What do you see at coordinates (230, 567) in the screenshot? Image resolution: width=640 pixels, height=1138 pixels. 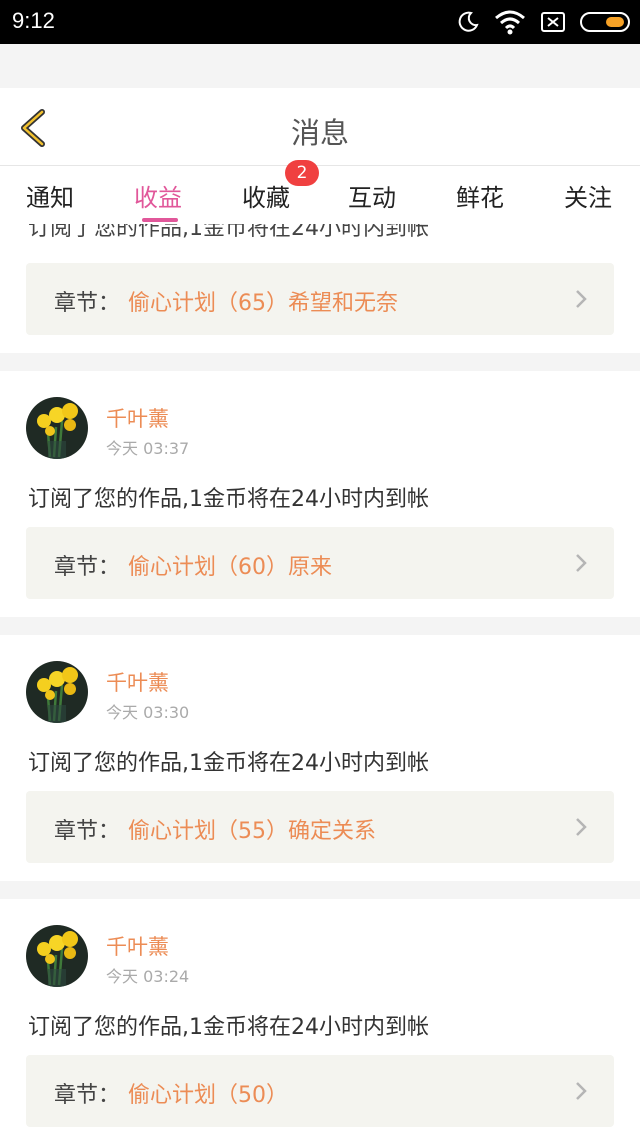 I see `chapter-title: 偷心计划（60）原来` at bounding box center [230, 567].